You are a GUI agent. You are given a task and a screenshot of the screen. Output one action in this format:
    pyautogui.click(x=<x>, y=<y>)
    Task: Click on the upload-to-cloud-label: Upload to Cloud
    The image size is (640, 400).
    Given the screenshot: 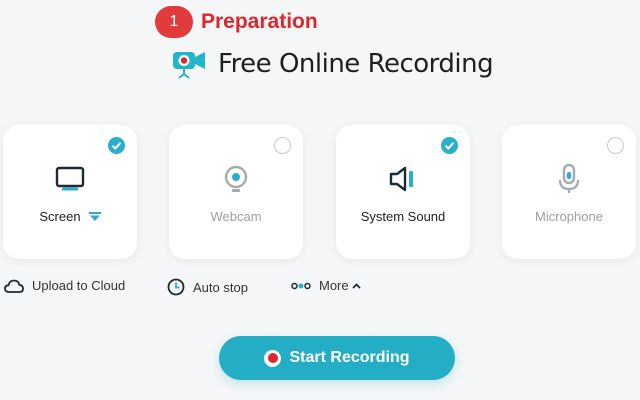 What is the action you would take?
    pyautogui.click(x=79, y=285)
    